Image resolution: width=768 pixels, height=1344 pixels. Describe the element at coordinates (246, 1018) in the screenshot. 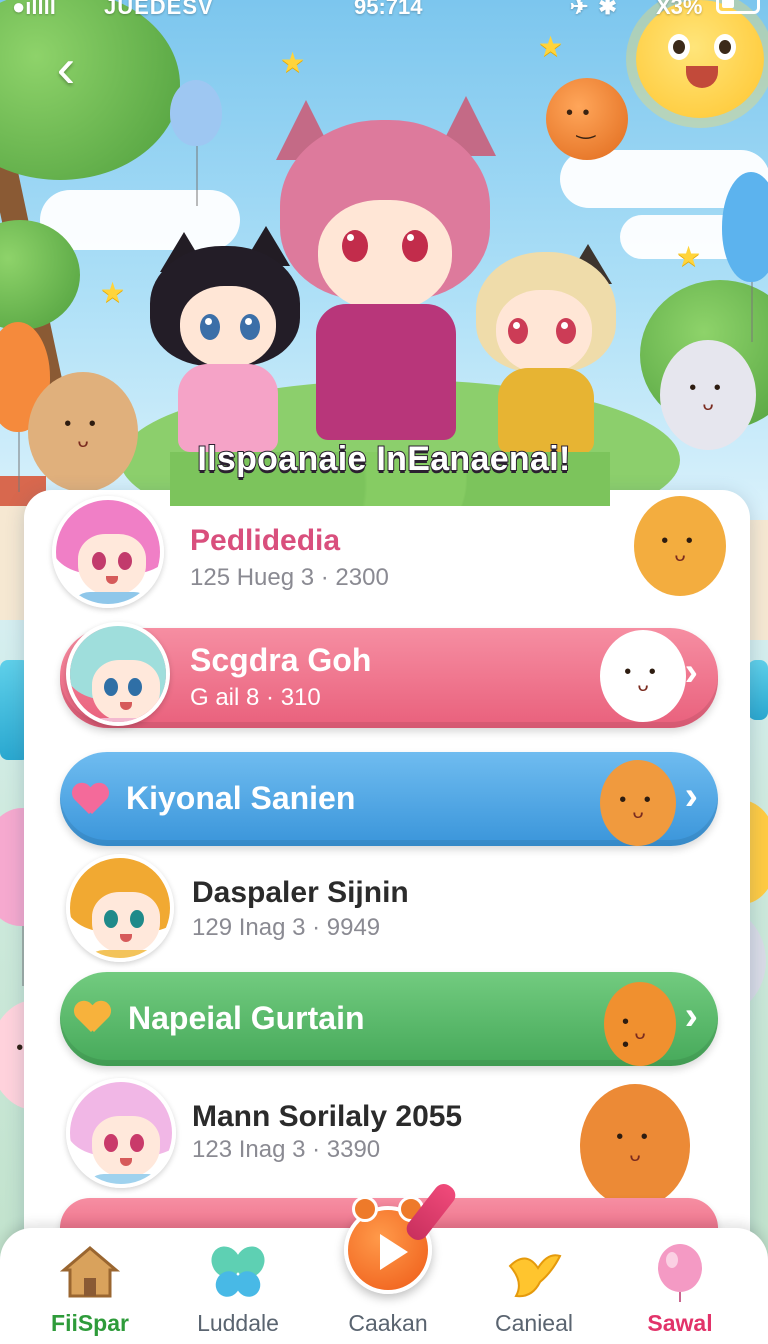

I see `list-item-title: Napeial Gurtain` at that location.